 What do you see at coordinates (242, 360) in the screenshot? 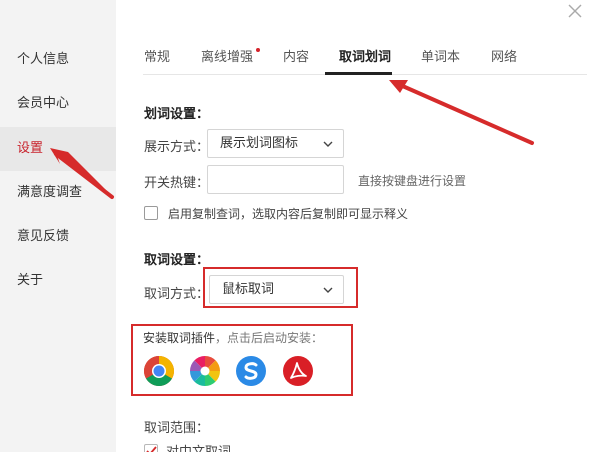
I see `highlight-box-plugins` at bounding box center [242, 360].